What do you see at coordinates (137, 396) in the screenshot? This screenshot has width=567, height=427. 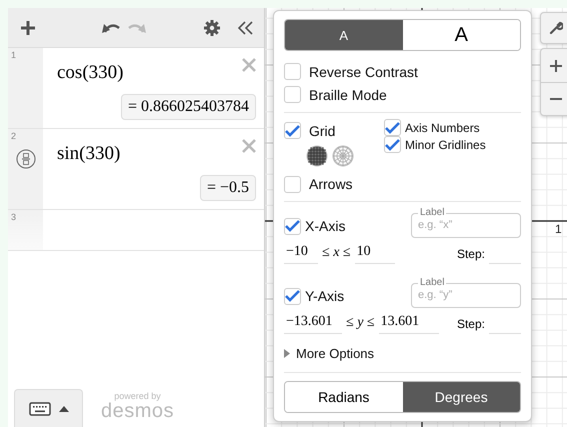 I see `powered-by-text: powered by` at bounding box center [137, 396].